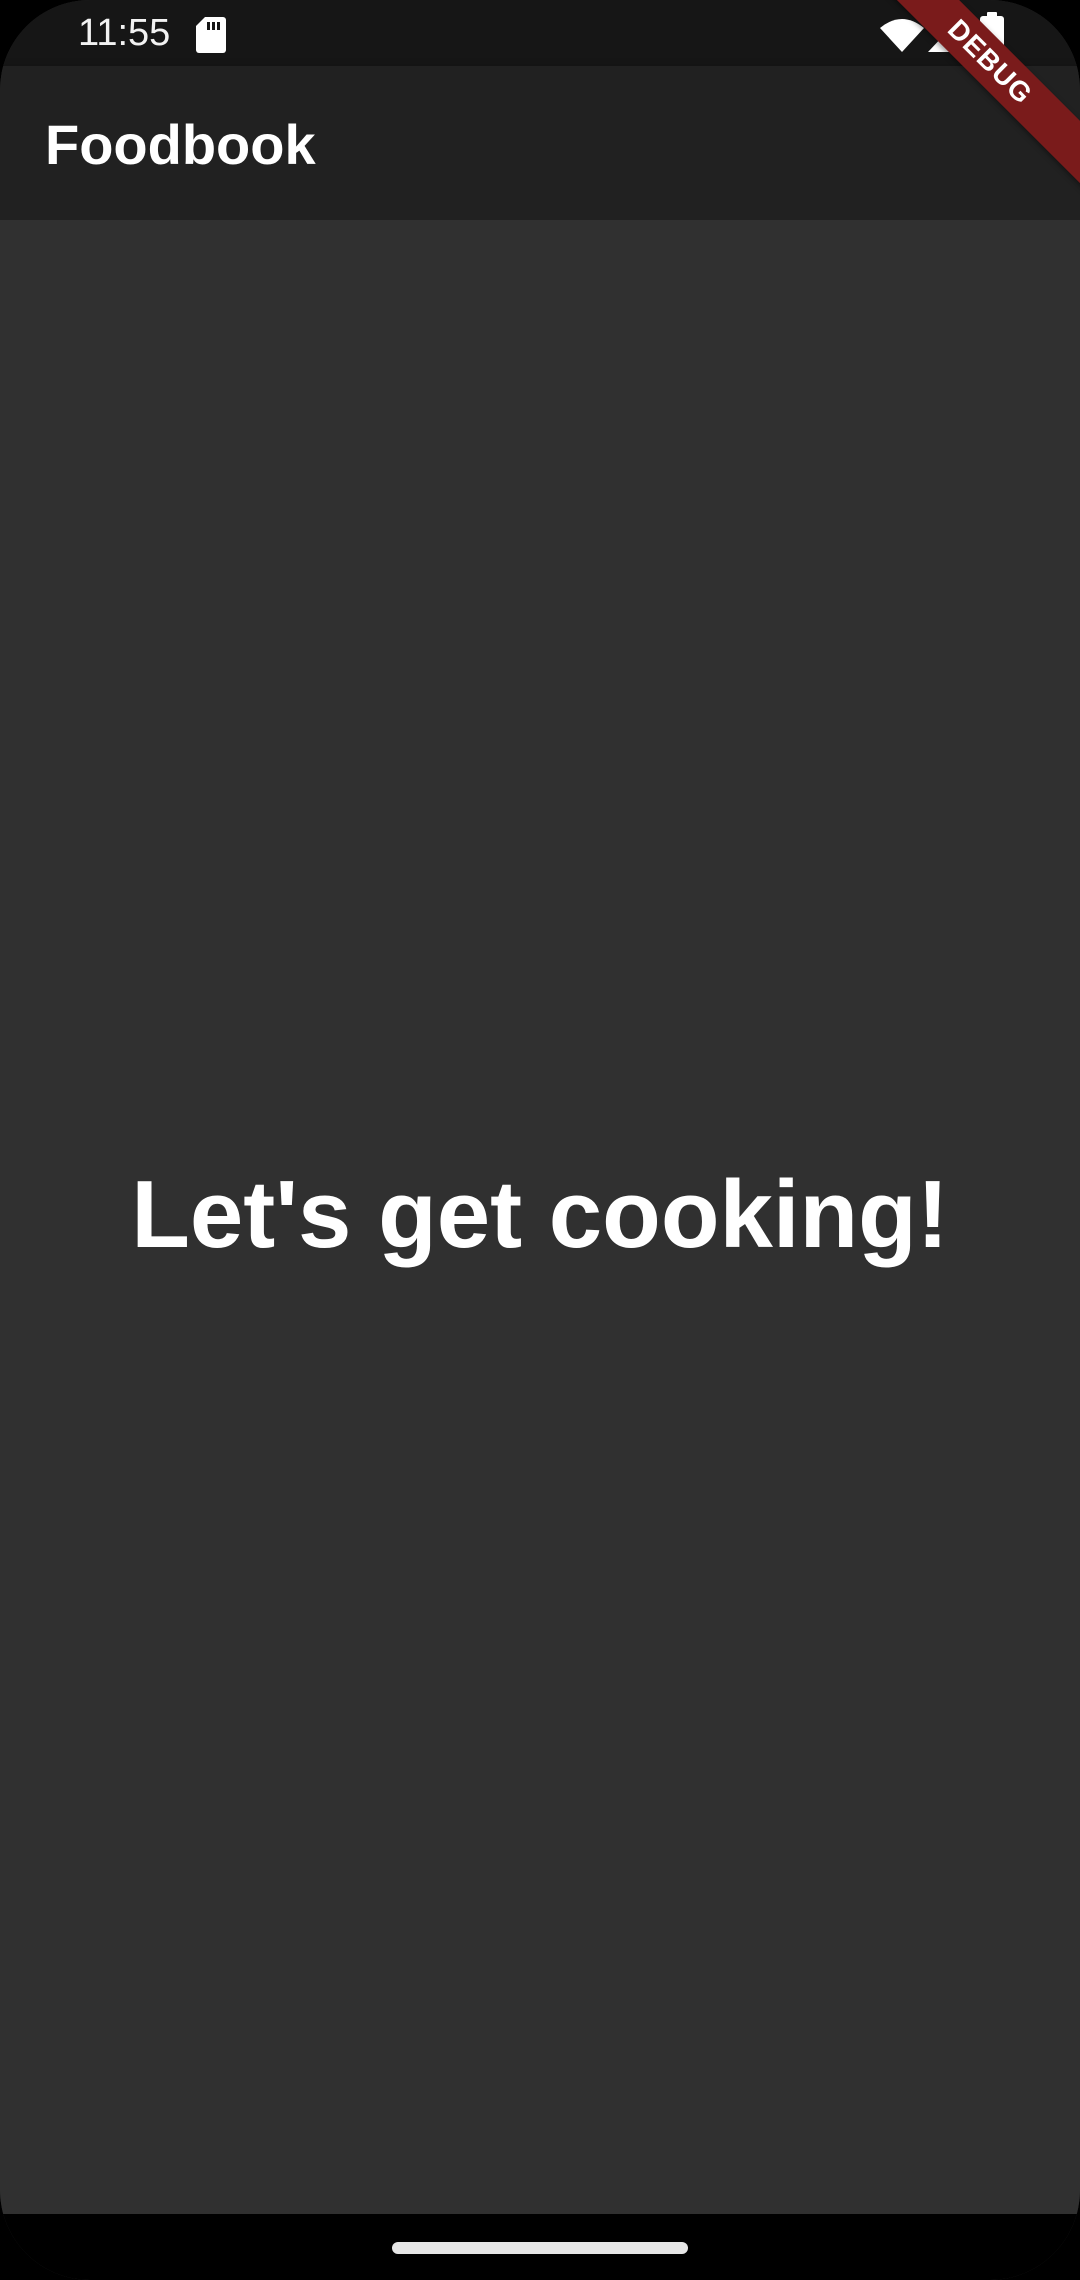  What do you see at coordinates (211, 35) in the screenshot?
I see `sd-card-icon` at bounding box center [211, 35].